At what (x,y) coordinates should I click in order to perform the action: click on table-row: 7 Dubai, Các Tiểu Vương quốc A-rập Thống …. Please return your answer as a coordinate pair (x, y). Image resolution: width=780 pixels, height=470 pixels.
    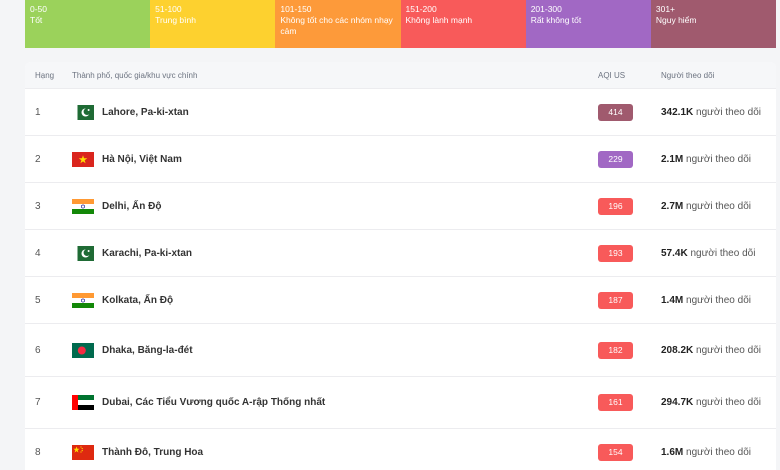
    Looking at the image, I should click on (400, 402).